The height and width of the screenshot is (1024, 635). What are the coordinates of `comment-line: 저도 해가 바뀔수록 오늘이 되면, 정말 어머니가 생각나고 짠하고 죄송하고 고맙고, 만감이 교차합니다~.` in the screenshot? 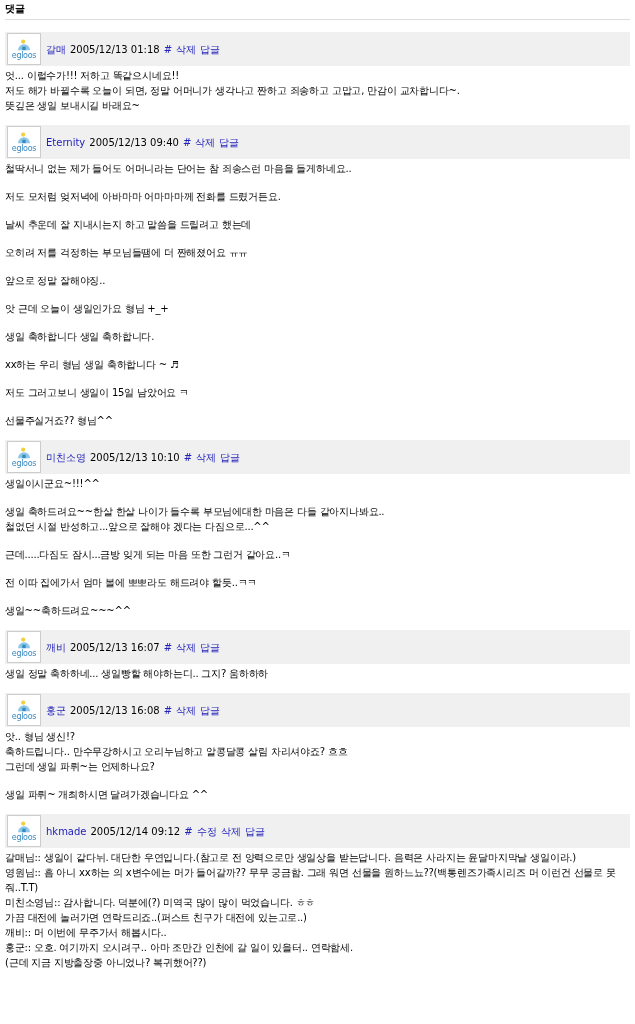 It's located at (233, 91).